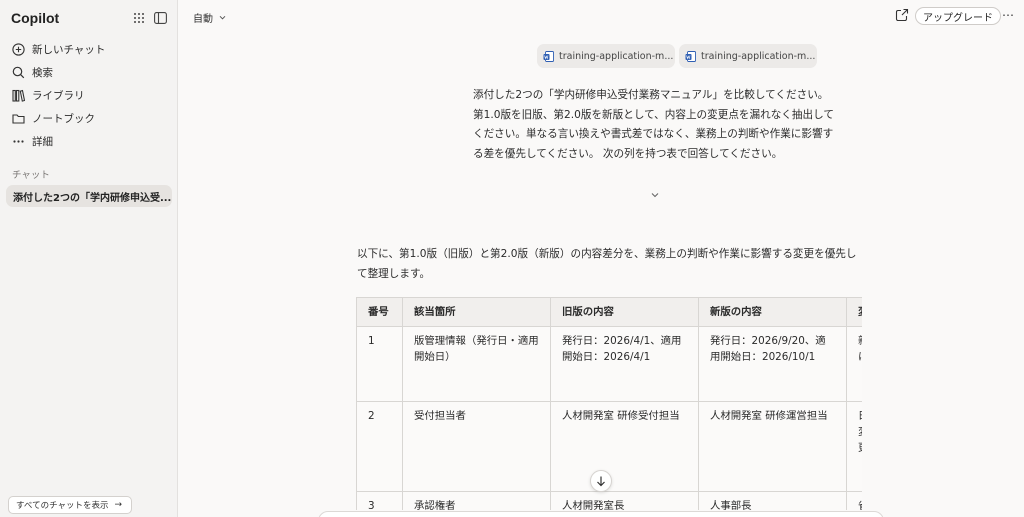  Describe the element at coordinates (89, 141) in the screenshot. I see `sidebar-item-more: 詳細` at that location.